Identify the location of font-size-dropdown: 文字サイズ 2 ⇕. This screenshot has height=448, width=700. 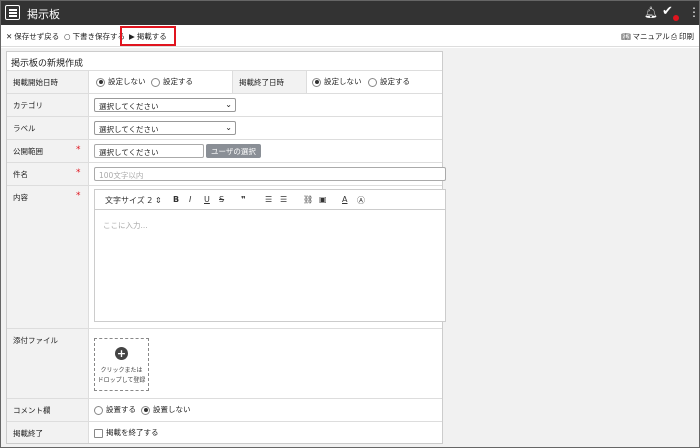
(133, 200).